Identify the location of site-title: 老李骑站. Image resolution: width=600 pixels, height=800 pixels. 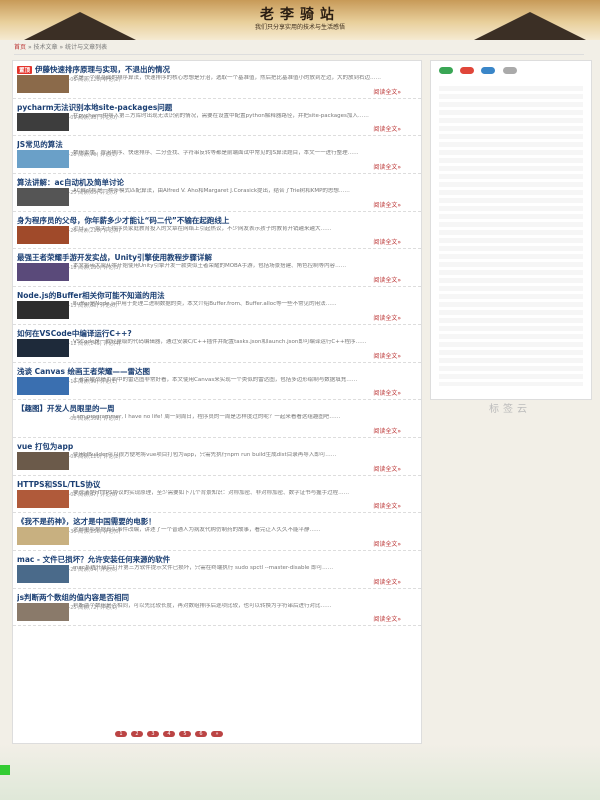
(300, 14).